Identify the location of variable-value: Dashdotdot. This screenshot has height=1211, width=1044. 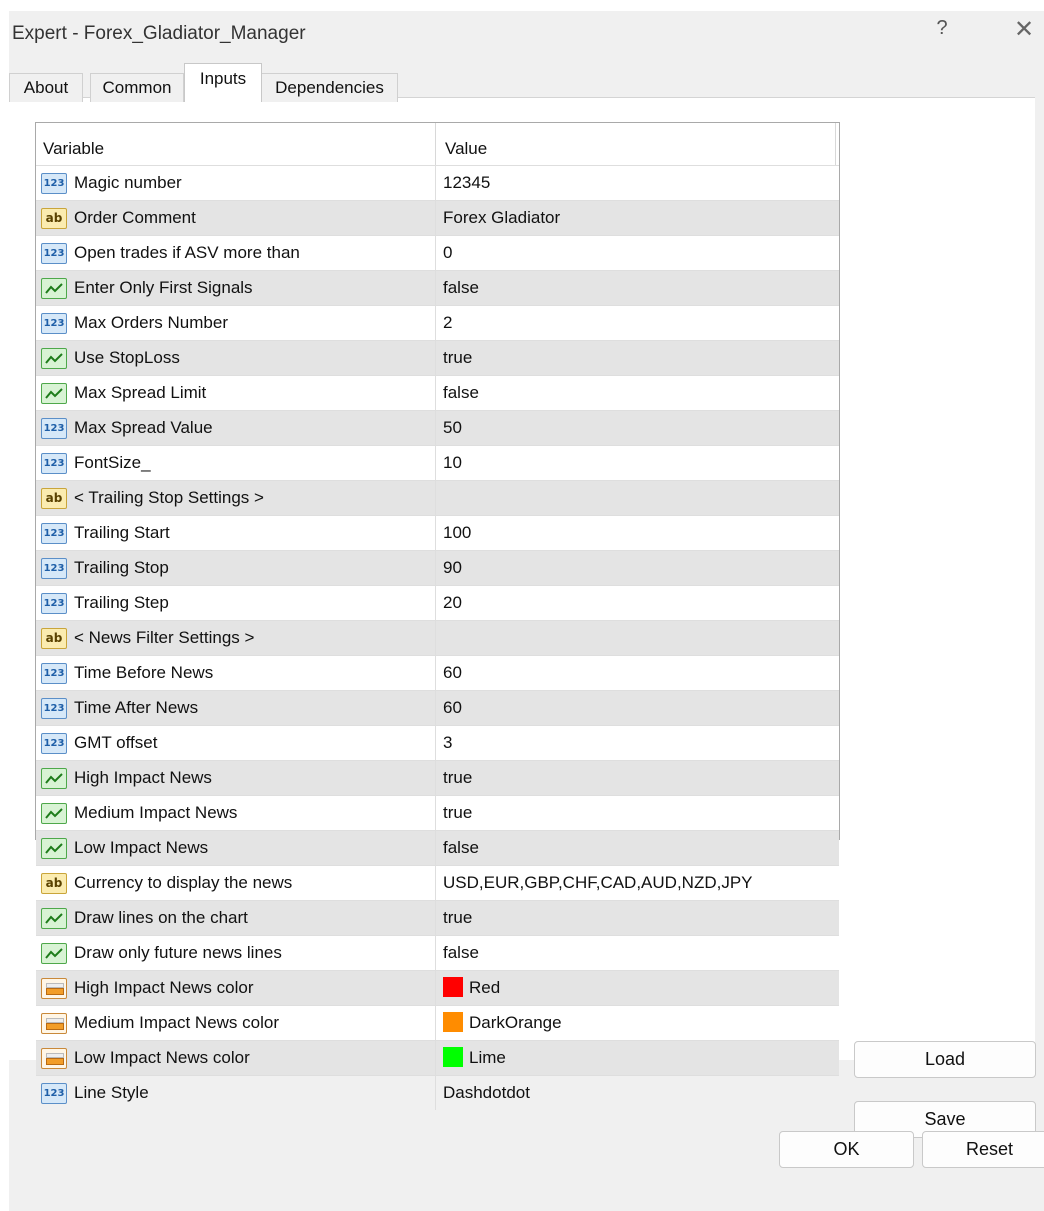
(486, 1093).